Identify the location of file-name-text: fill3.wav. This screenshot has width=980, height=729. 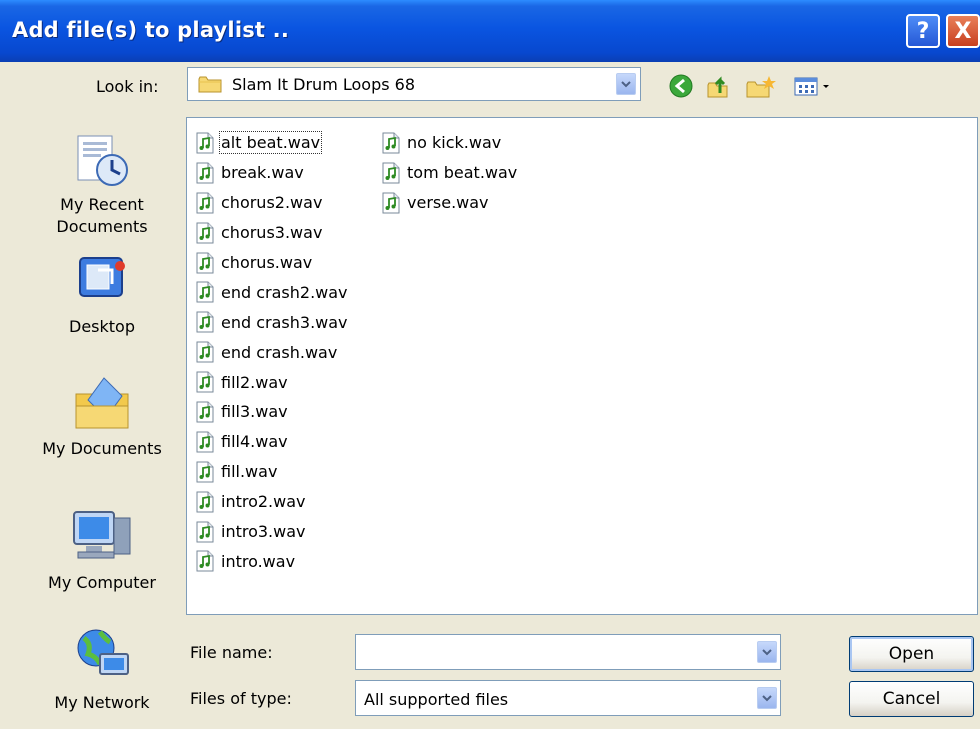
(254, 412).